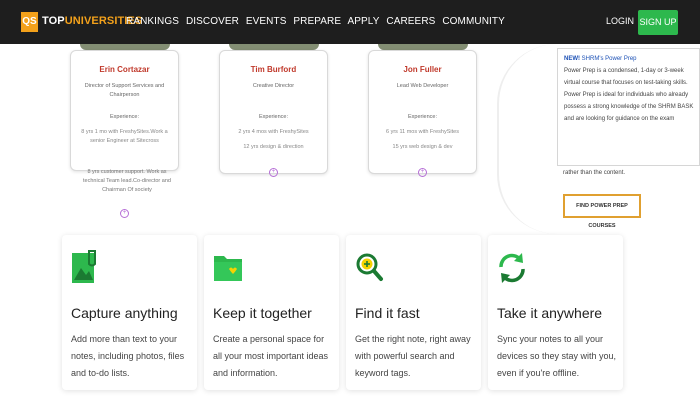 Image resolution: width=700 pixels, height=400 pixels. What do you see at coordinates (620, 21) in the screenshot?
I see `login-link: LOGIN` at bounding box center [620, 21].